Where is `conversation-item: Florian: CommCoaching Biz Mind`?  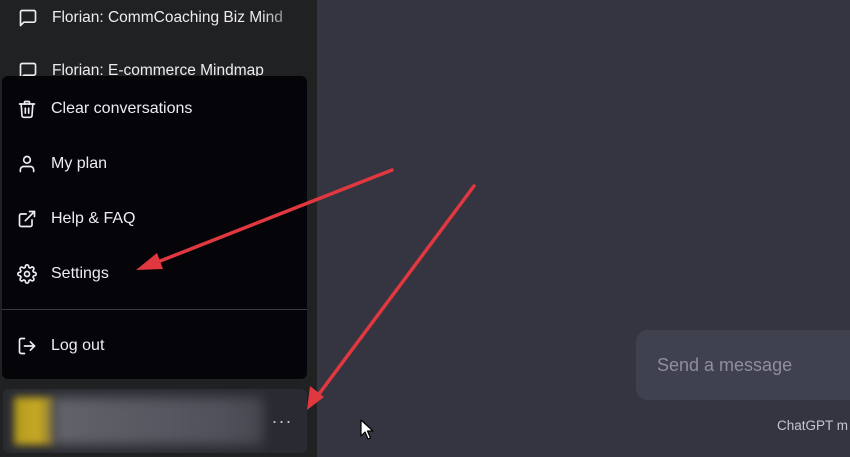 conversation-item: Florian: CommCoaching Biz Mind is located at coordinates (158, 18).